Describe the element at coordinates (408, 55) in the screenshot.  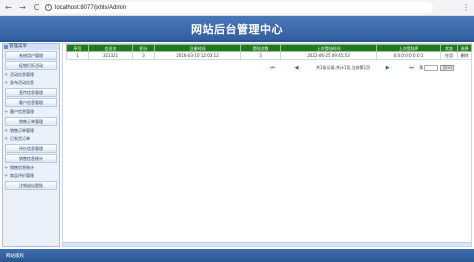
I see `table-cell: 0:0:0:0:0:0:0:1` at that location.